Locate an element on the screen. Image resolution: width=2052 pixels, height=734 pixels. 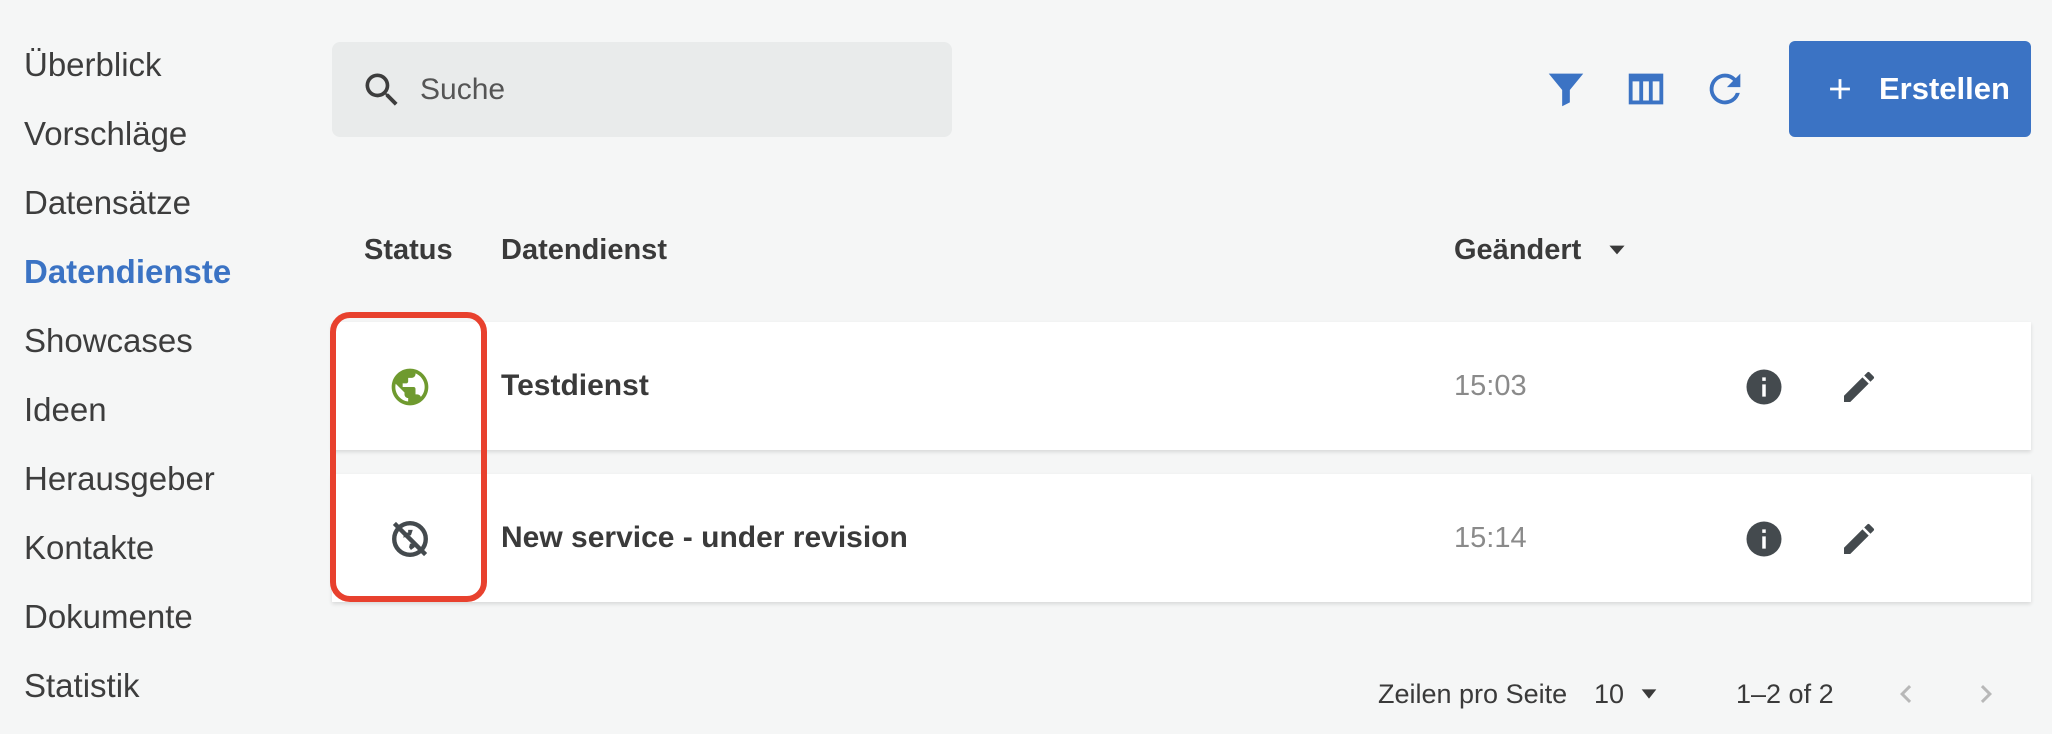
search-icon is located at coordinates (381, 89).